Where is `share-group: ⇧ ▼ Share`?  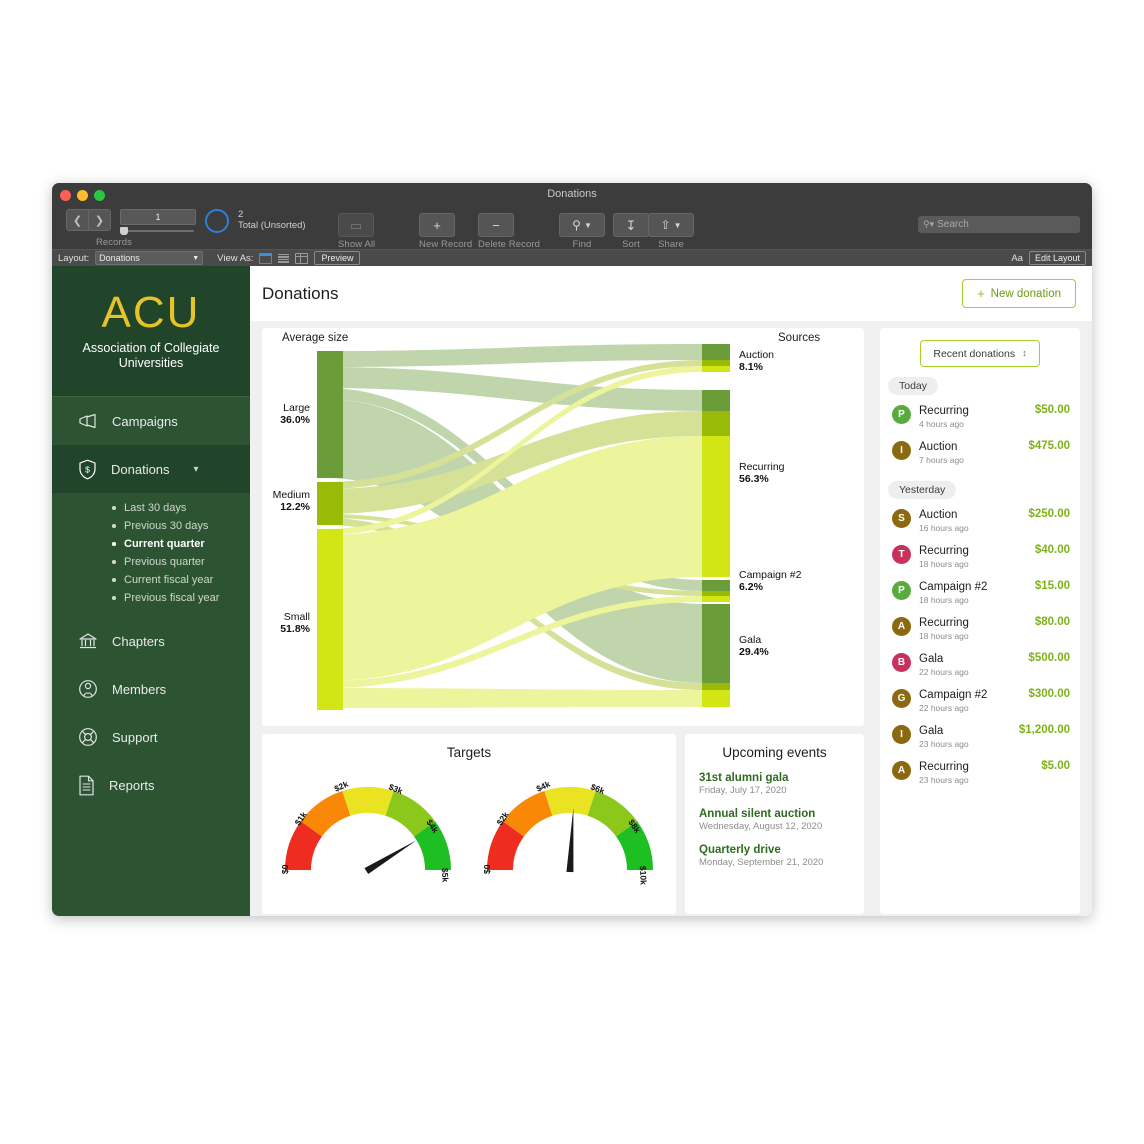 share-group: ⇧ ▼ Share is located at coordinates (671, 231).